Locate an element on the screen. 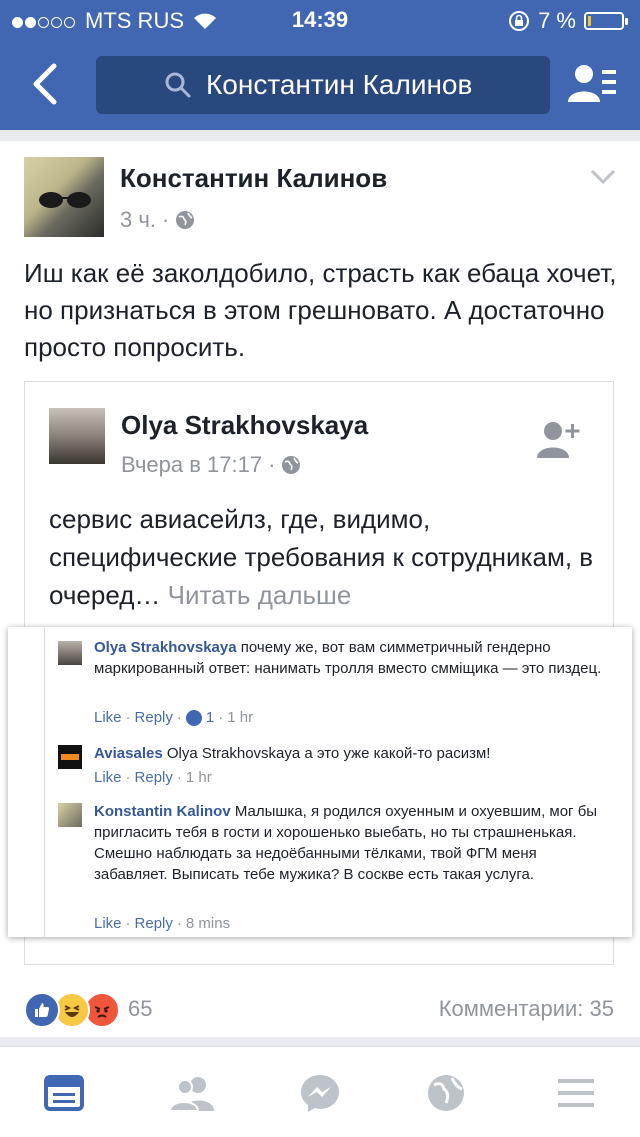  friend-requests-icon is located at coordinates (592, 84).